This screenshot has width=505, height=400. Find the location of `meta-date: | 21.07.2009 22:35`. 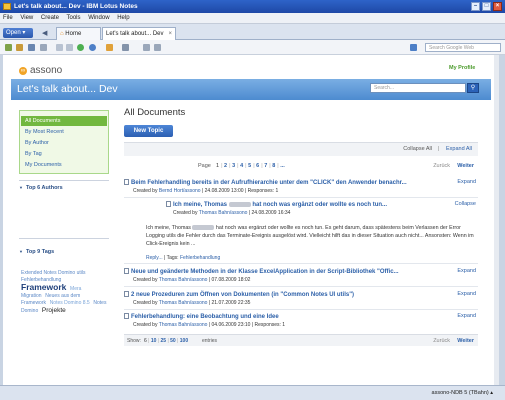

meta-date: | 21.07.2009 22:35 is located at coordinates (229, 303).